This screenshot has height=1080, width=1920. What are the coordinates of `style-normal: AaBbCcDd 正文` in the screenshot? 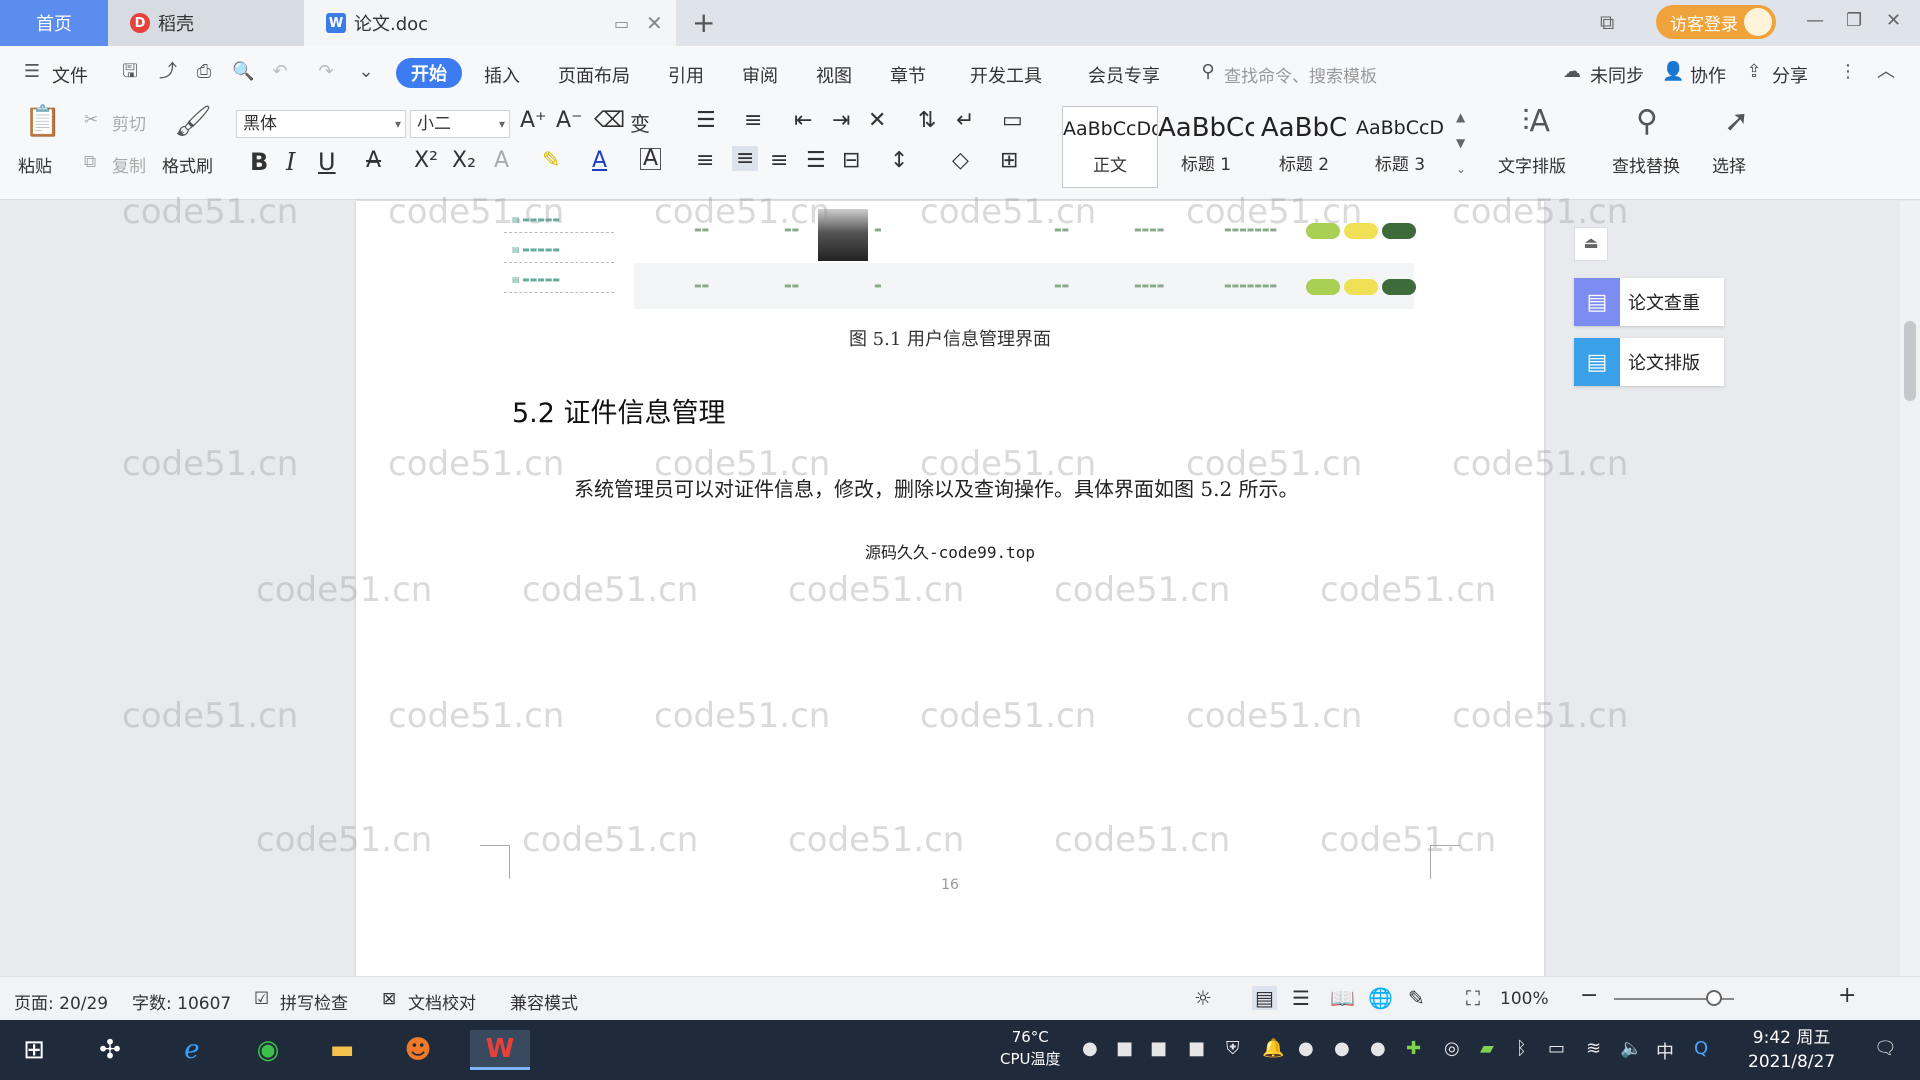 It's located at (1110, 147).